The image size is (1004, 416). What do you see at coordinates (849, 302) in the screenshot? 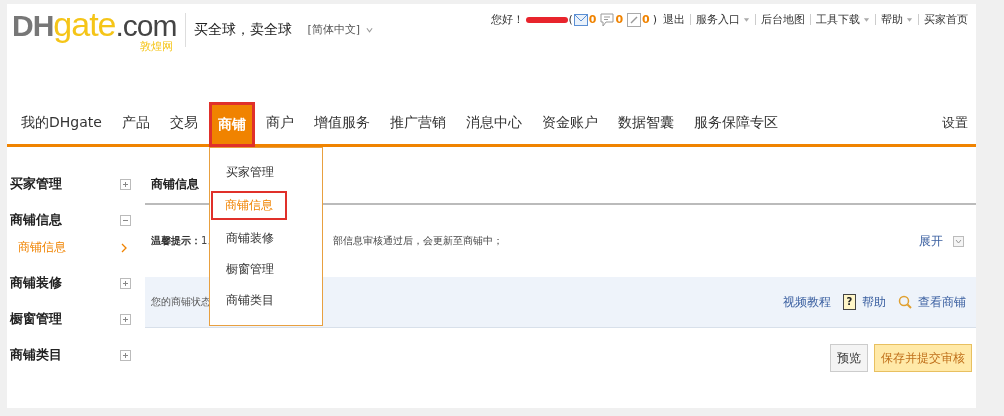
I see `help-icon: ?` at bounding box center [849, 302].